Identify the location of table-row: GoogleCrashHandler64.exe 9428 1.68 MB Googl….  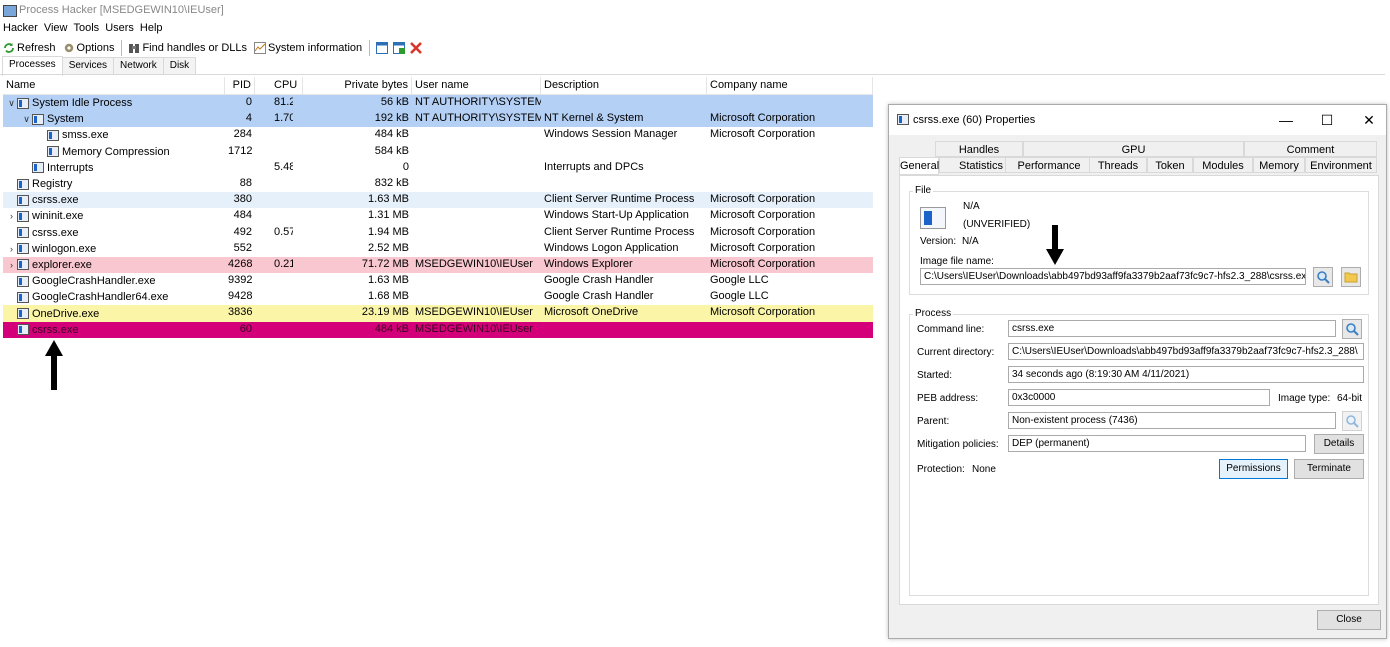
(438, 297).